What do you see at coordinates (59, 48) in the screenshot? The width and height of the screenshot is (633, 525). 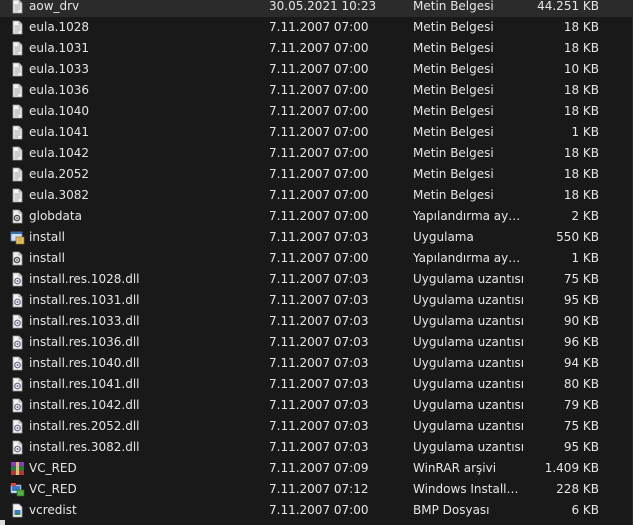 I see `file-name: eula.1031` at bounding box center [59, 48].